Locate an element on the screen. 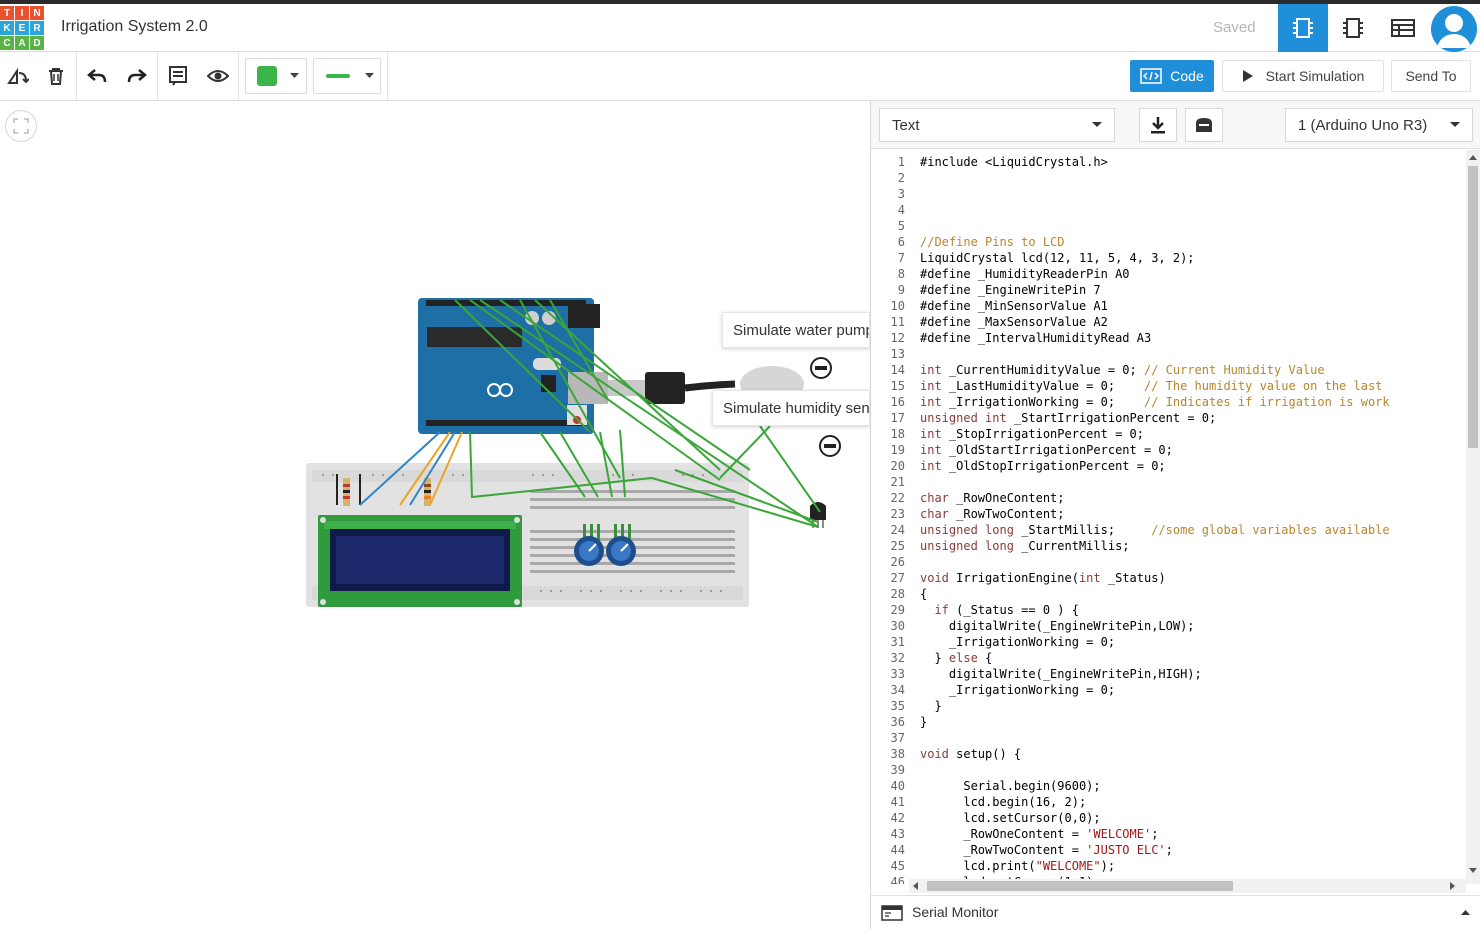  delete-button is located at coordinates (56, 76).